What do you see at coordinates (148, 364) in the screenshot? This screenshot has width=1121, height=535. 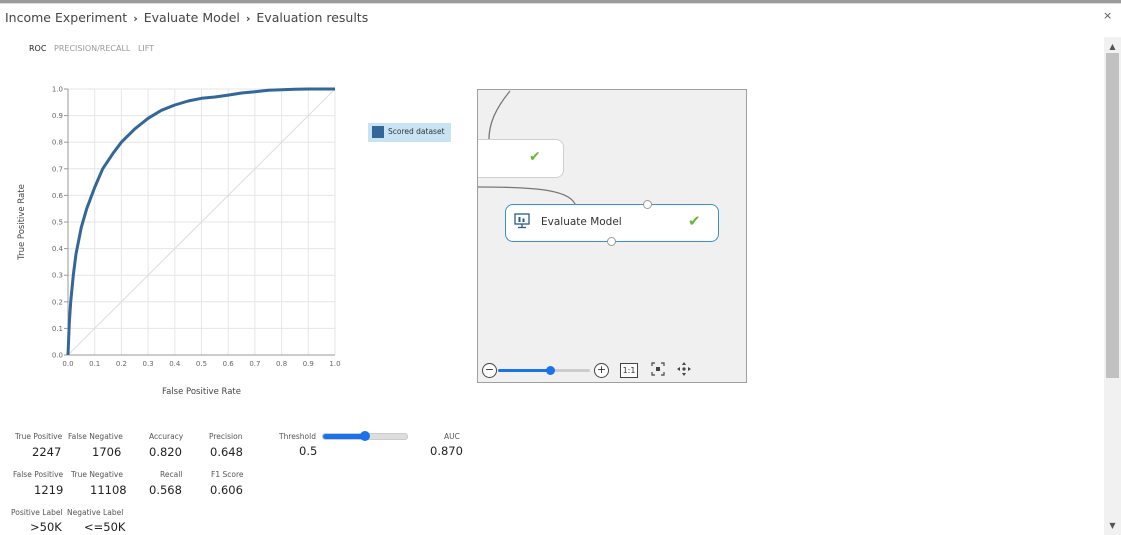 I see `x-tick-label: 0.3` at bounding box center [148, 364].